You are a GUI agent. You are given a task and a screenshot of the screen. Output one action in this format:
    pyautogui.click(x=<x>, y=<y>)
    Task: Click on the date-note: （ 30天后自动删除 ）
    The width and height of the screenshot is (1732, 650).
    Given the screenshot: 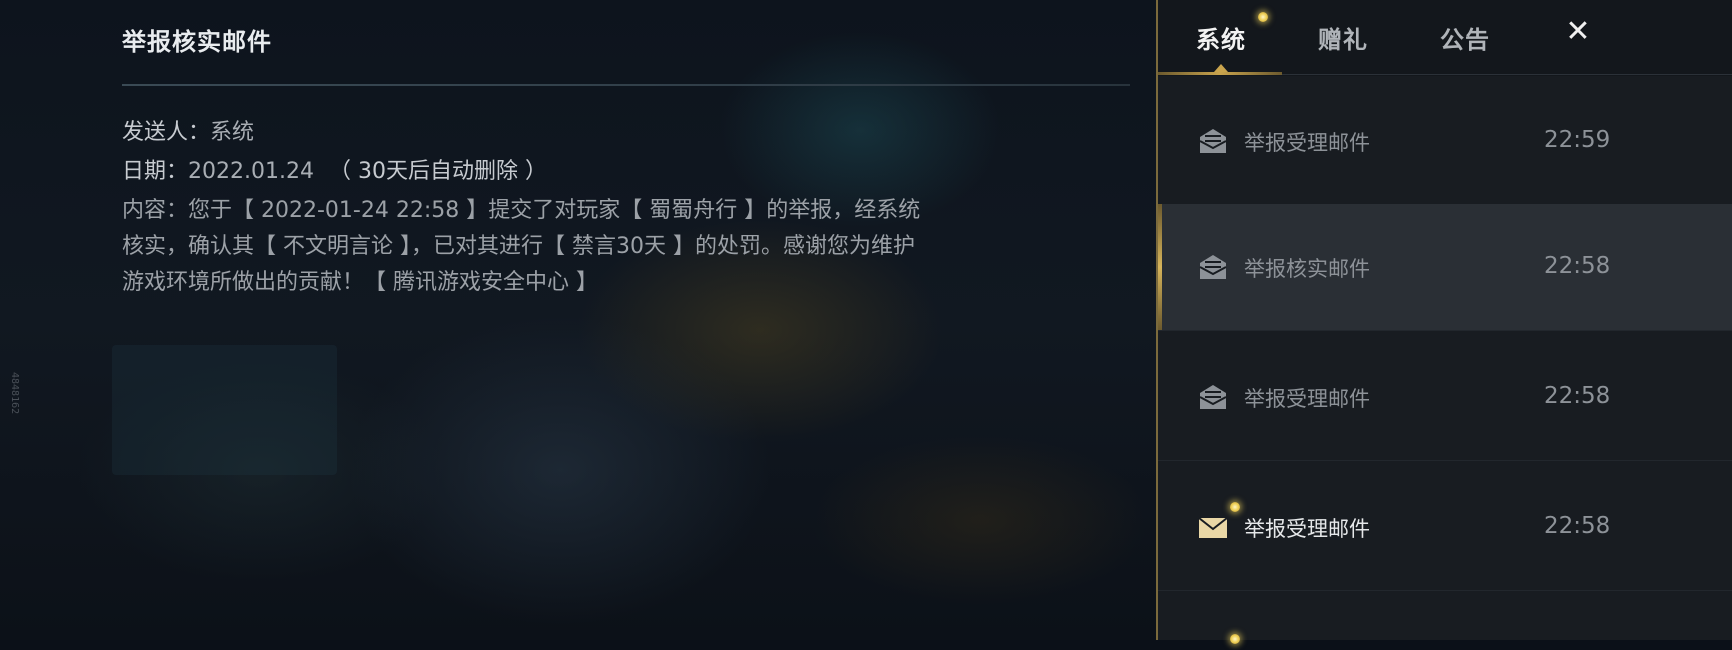 What is the action you would take?
    pyautogui.click(x=437, y=171)
    